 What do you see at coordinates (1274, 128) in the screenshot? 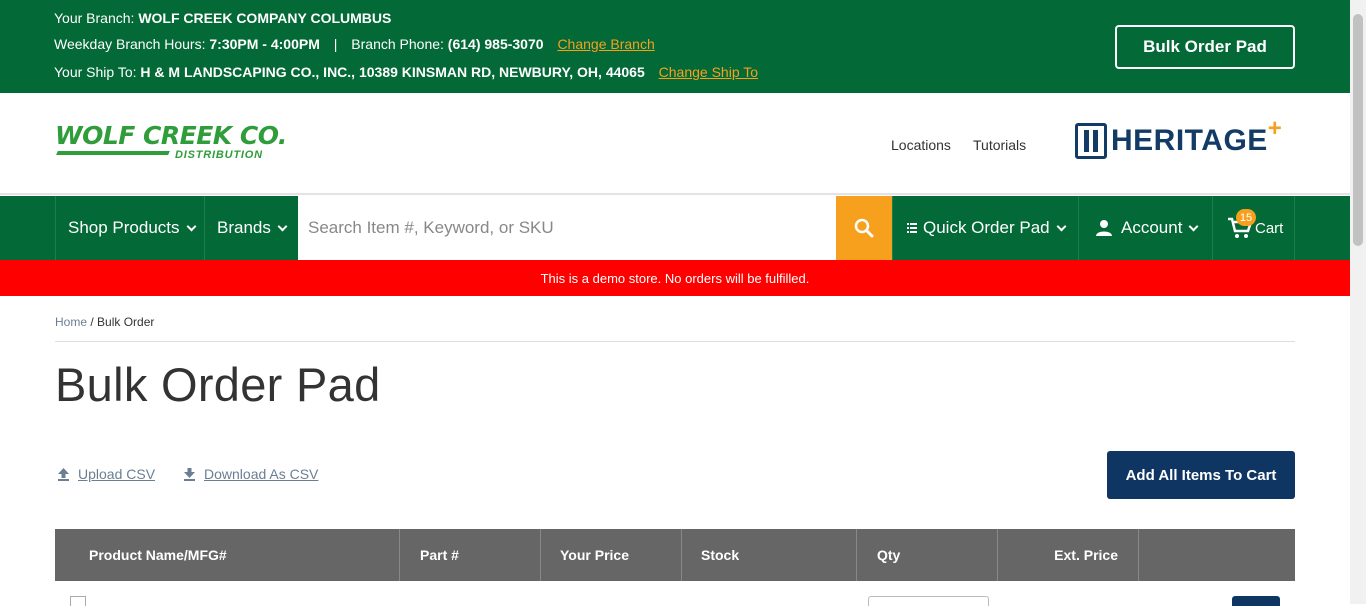
I see `heritage-plus: +` at bounding box center [1274, 128].